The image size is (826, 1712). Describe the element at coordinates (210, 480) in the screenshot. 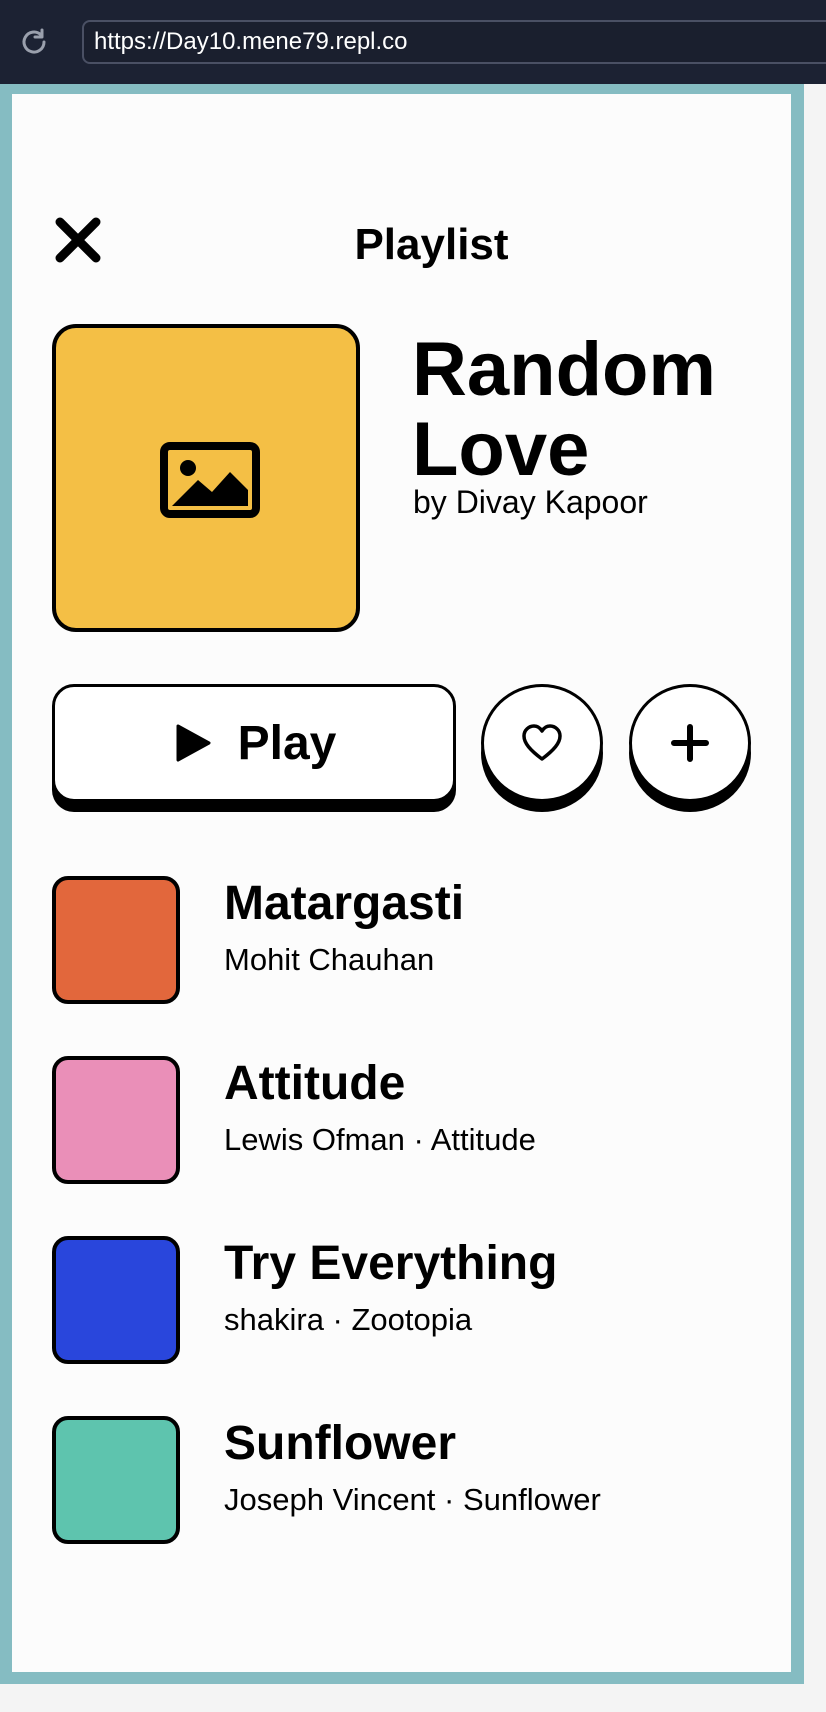

I see `image-icon` at that location.